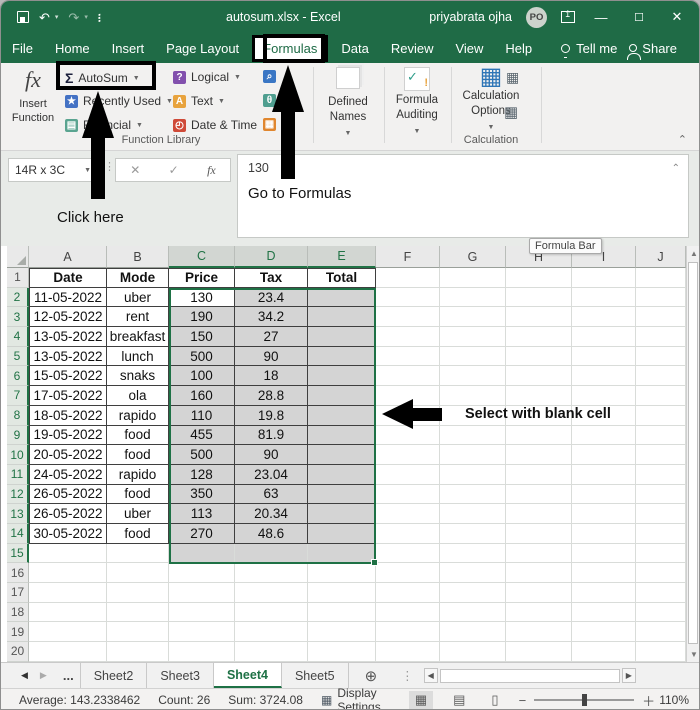 This screenshot has height=710, width=700. What do you see at coordinates (539, 337) in the screenshot?
I see `cell-H4` at bounding box center [539, 337].